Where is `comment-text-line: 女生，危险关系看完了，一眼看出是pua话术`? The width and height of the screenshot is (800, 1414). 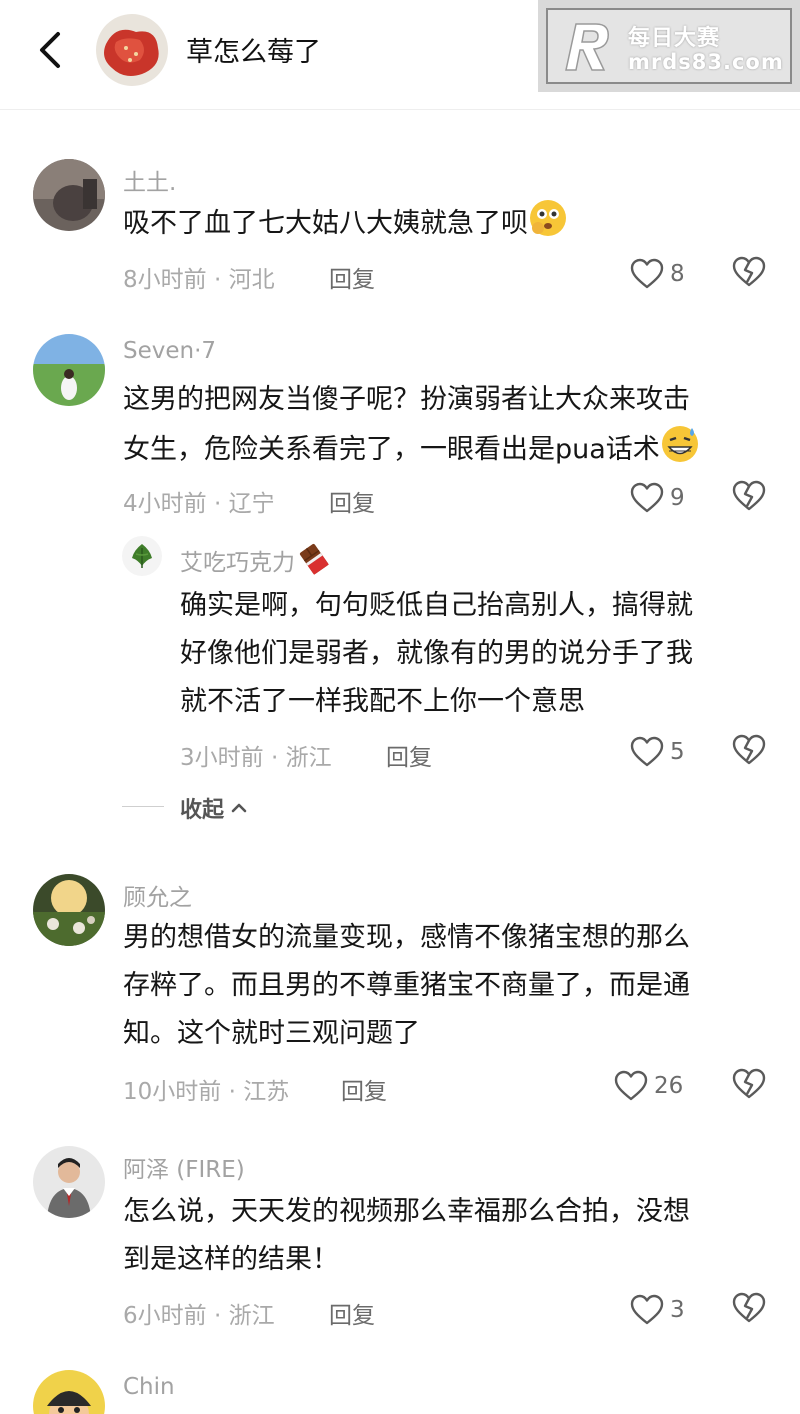
comment-text-line: 女生，危险关系看完了，一眼看出是pua话术 is located at coordinates (453, 452).